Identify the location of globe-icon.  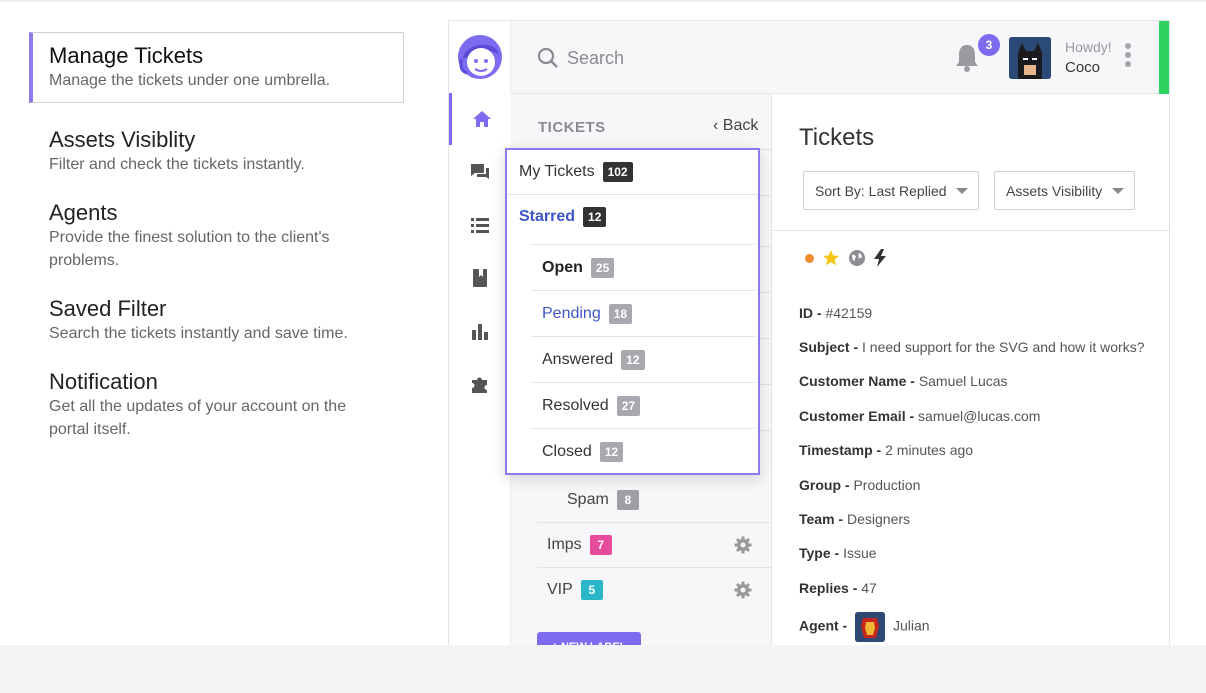
(857, 258).